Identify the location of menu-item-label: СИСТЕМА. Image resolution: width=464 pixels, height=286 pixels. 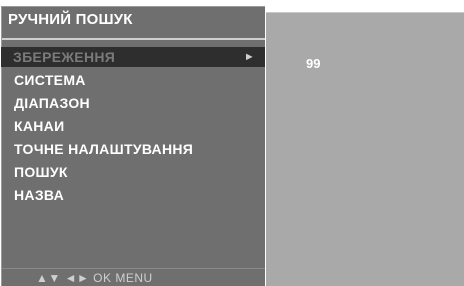
(50, 80).